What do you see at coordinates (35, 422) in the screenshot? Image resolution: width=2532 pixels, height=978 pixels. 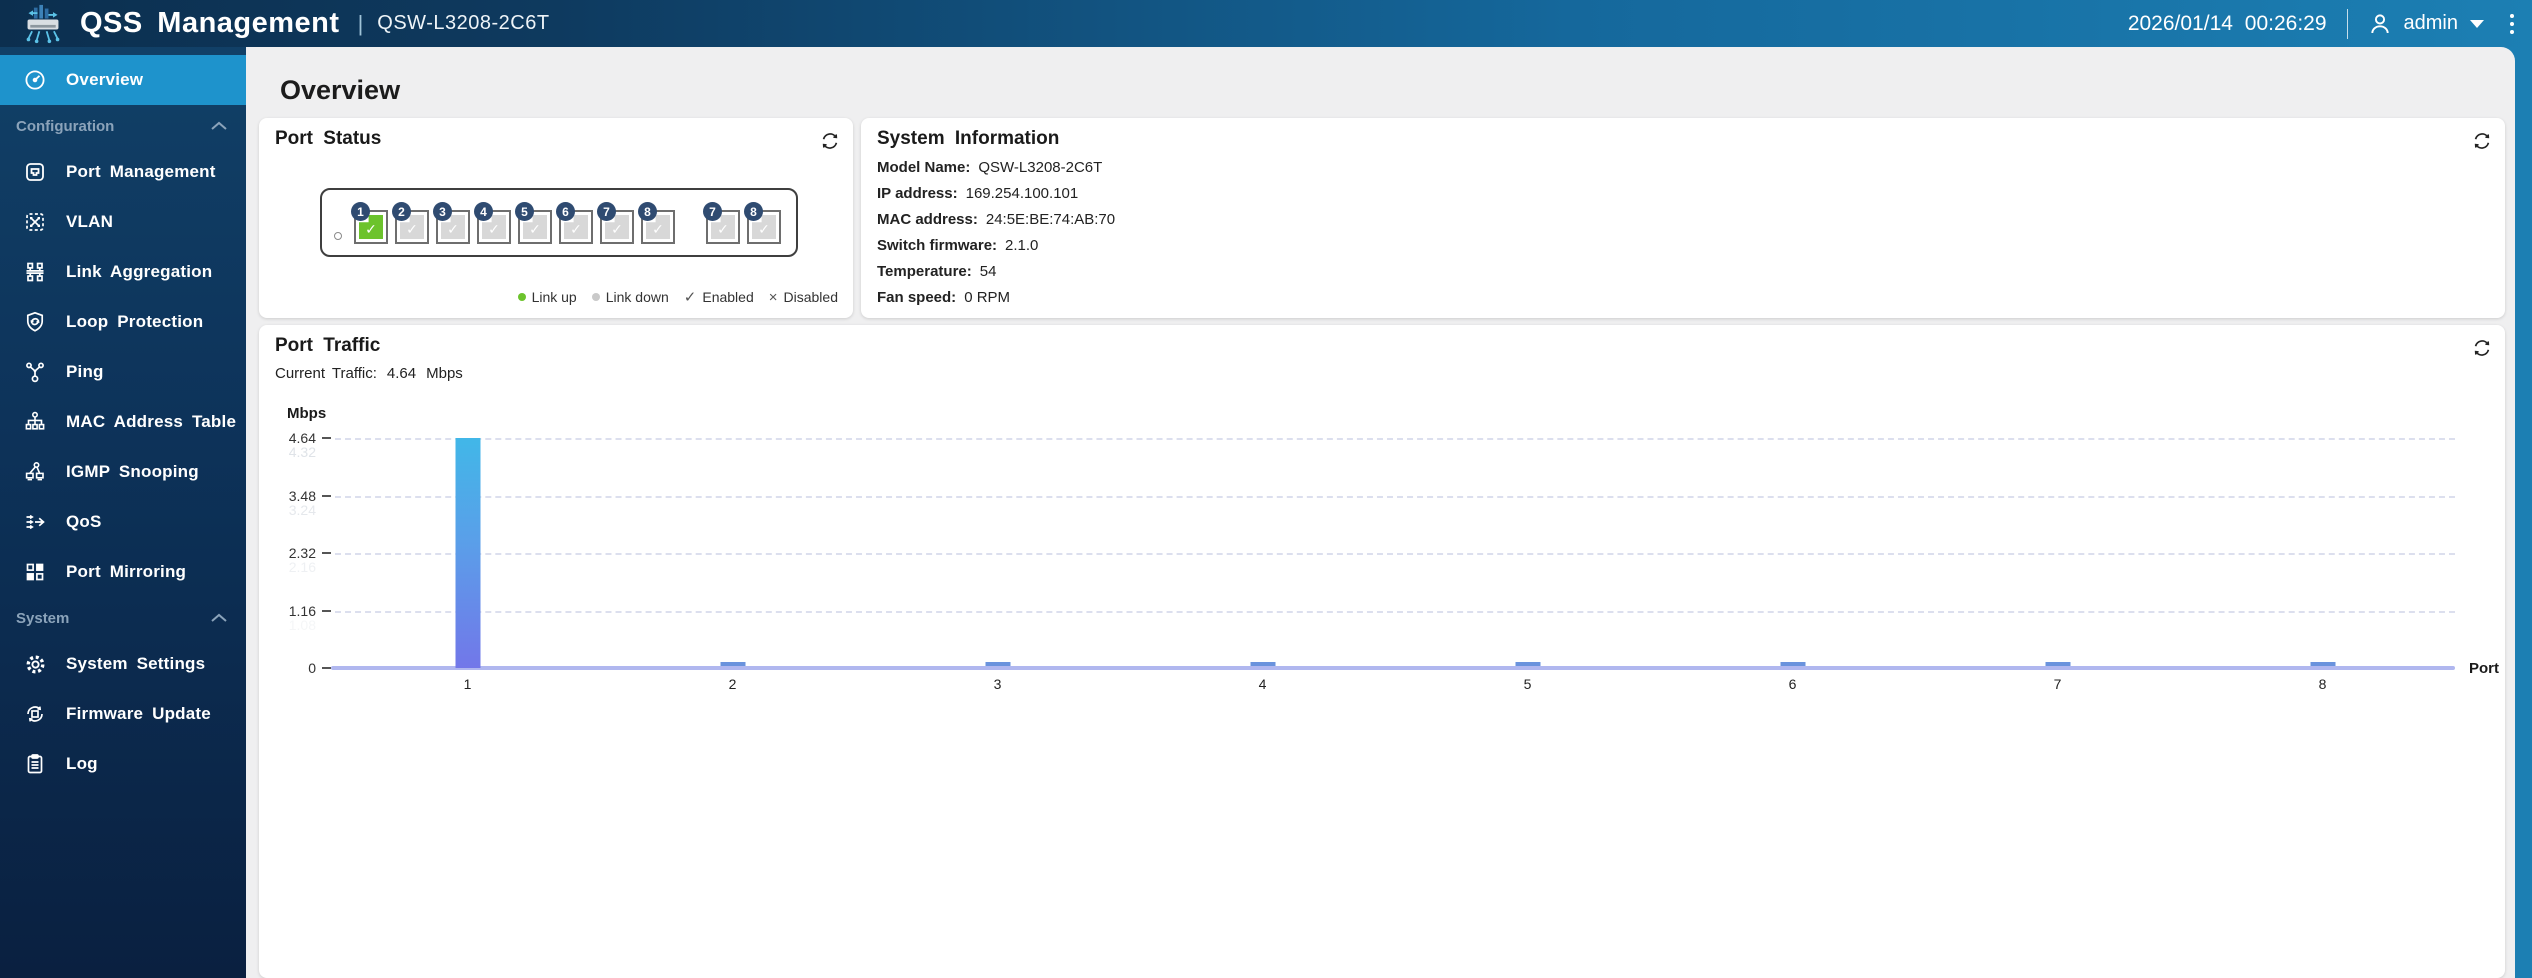 I see `mac-table-icon` at bounding box center [35, 422].